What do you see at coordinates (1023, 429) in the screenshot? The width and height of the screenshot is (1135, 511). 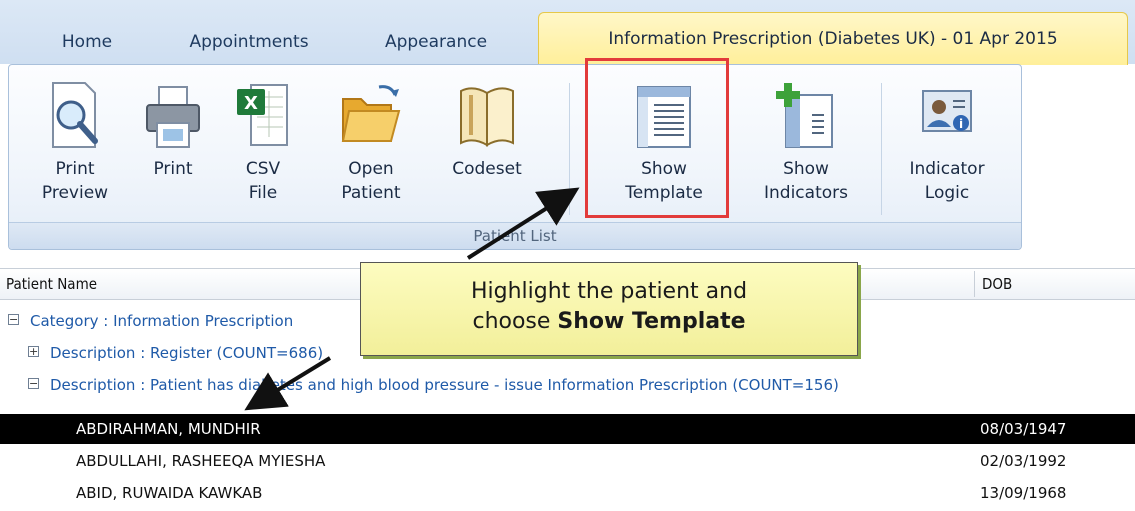 I see `patient-dob: 08/03/1947` at bounding box center [1023, 429].